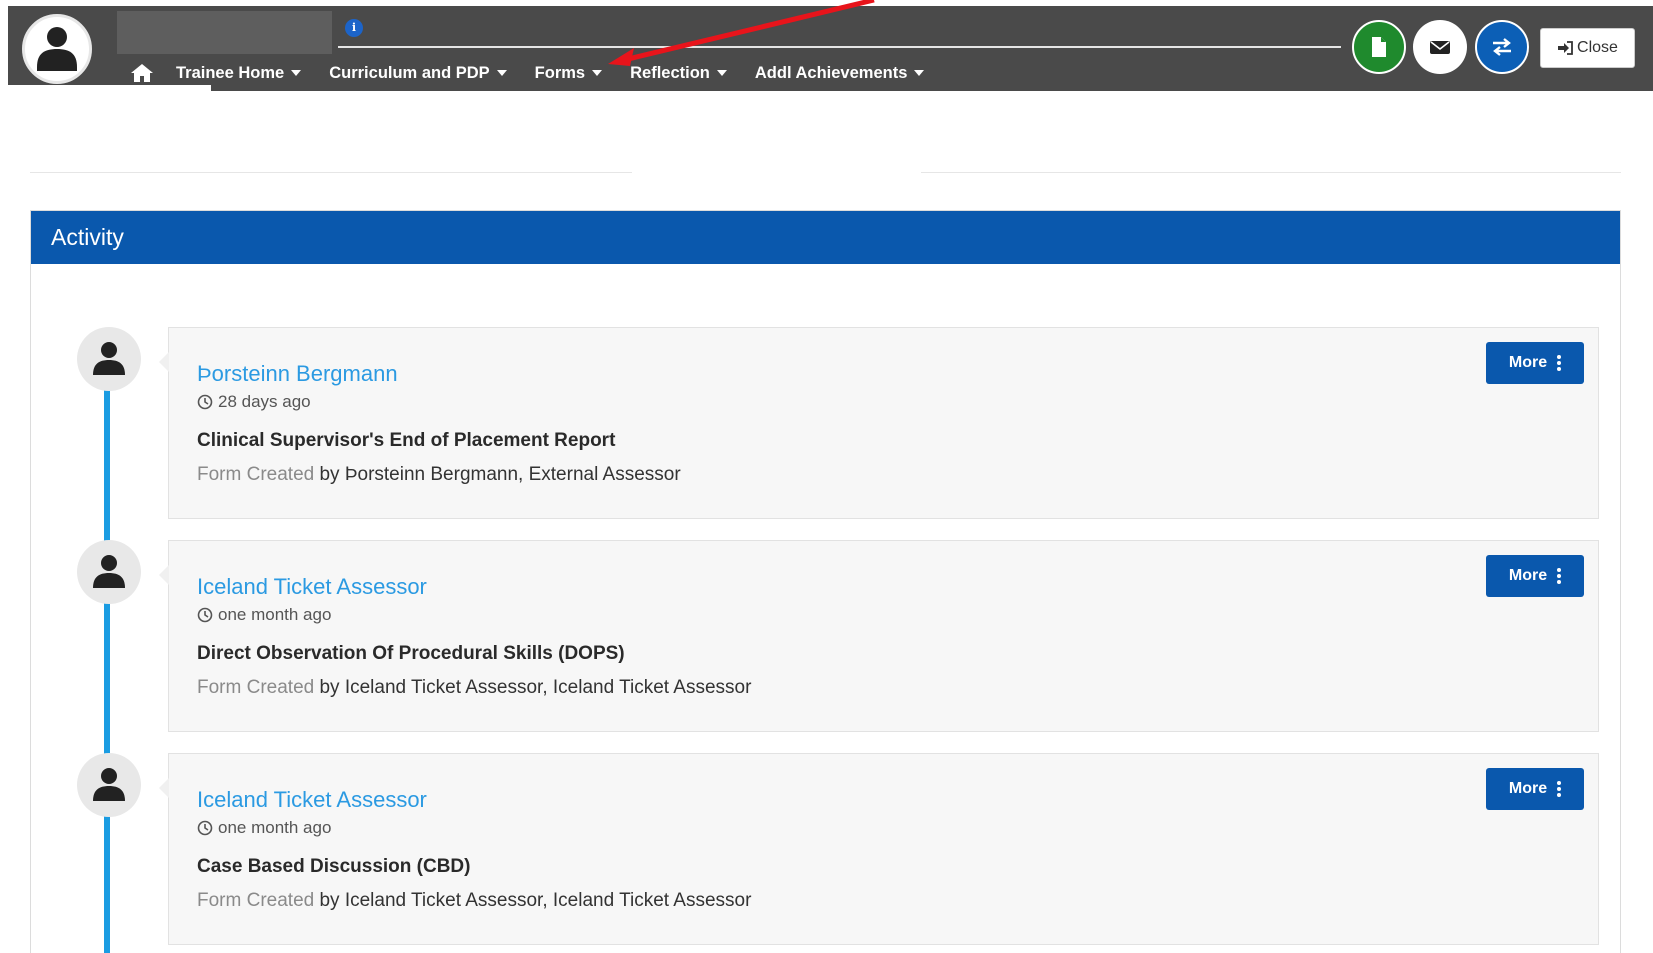  I want to click on info-icon: i, so click(354, 28).